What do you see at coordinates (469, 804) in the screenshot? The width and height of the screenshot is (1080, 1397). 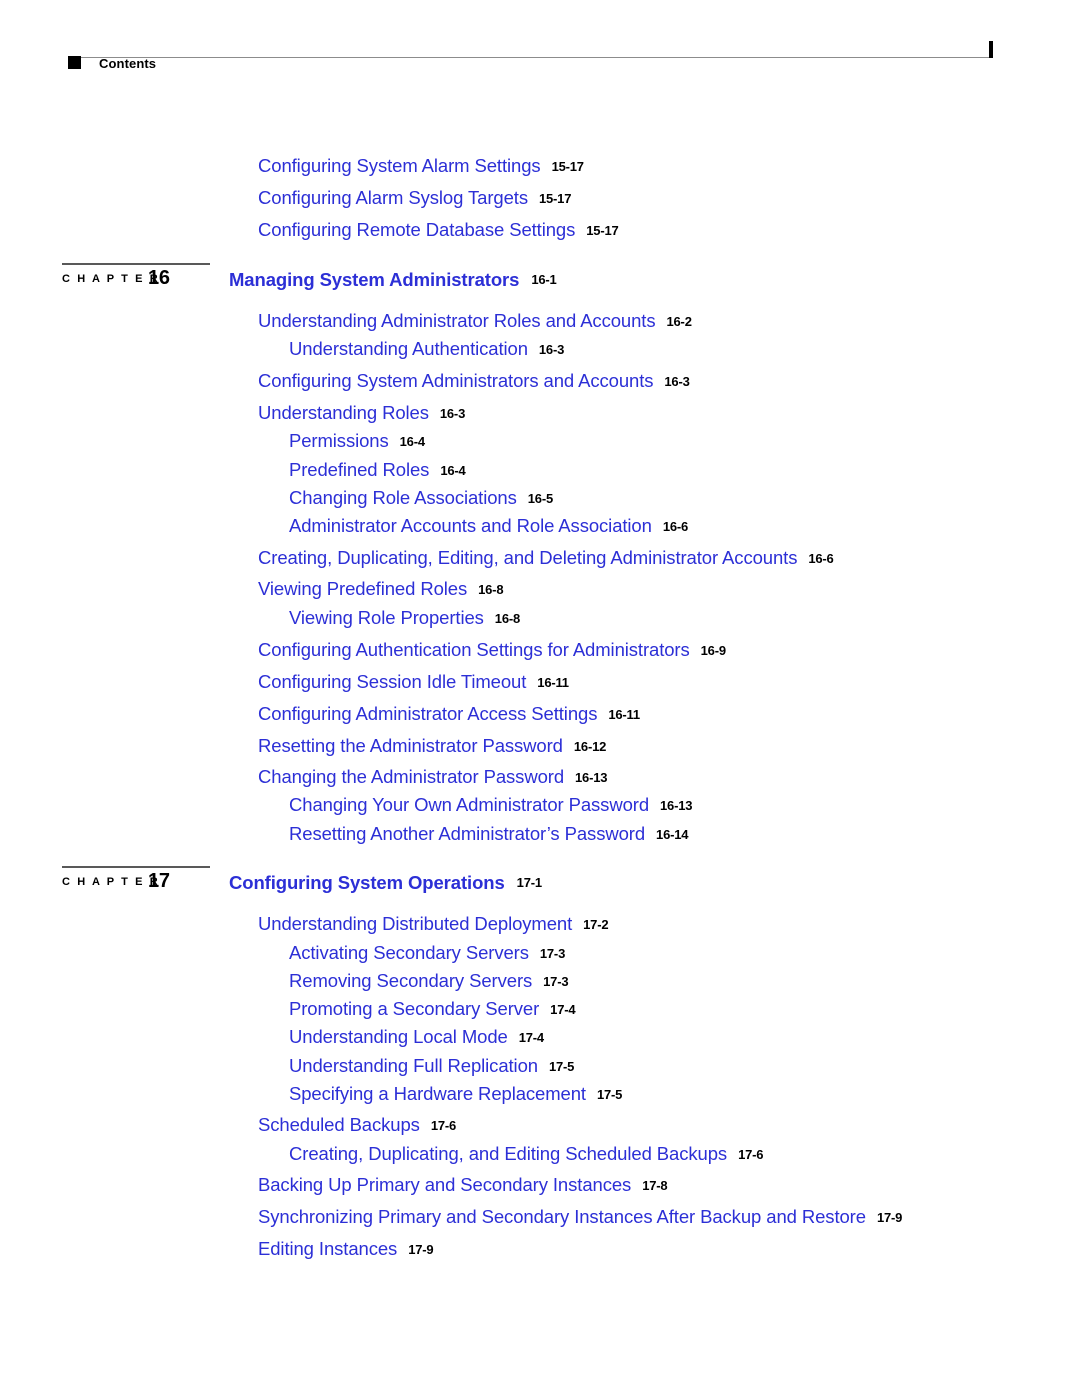 I see `toc-entry-title: Changing Your Own Administrator Password` at bounding box center [469, 804].